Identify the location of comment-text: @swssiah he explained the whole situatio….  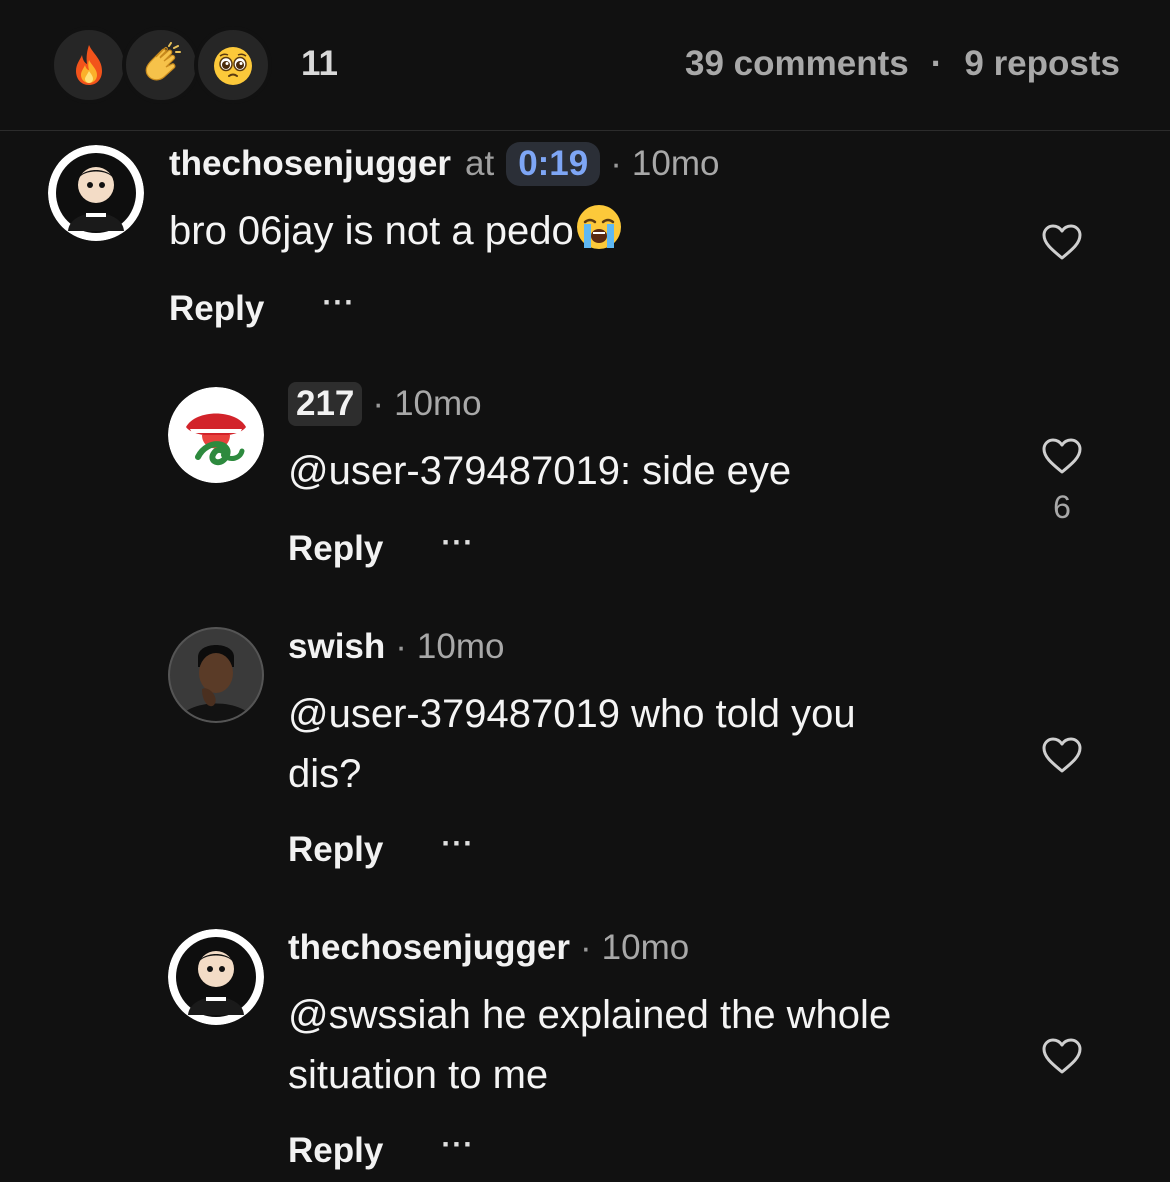
(590, 1045).